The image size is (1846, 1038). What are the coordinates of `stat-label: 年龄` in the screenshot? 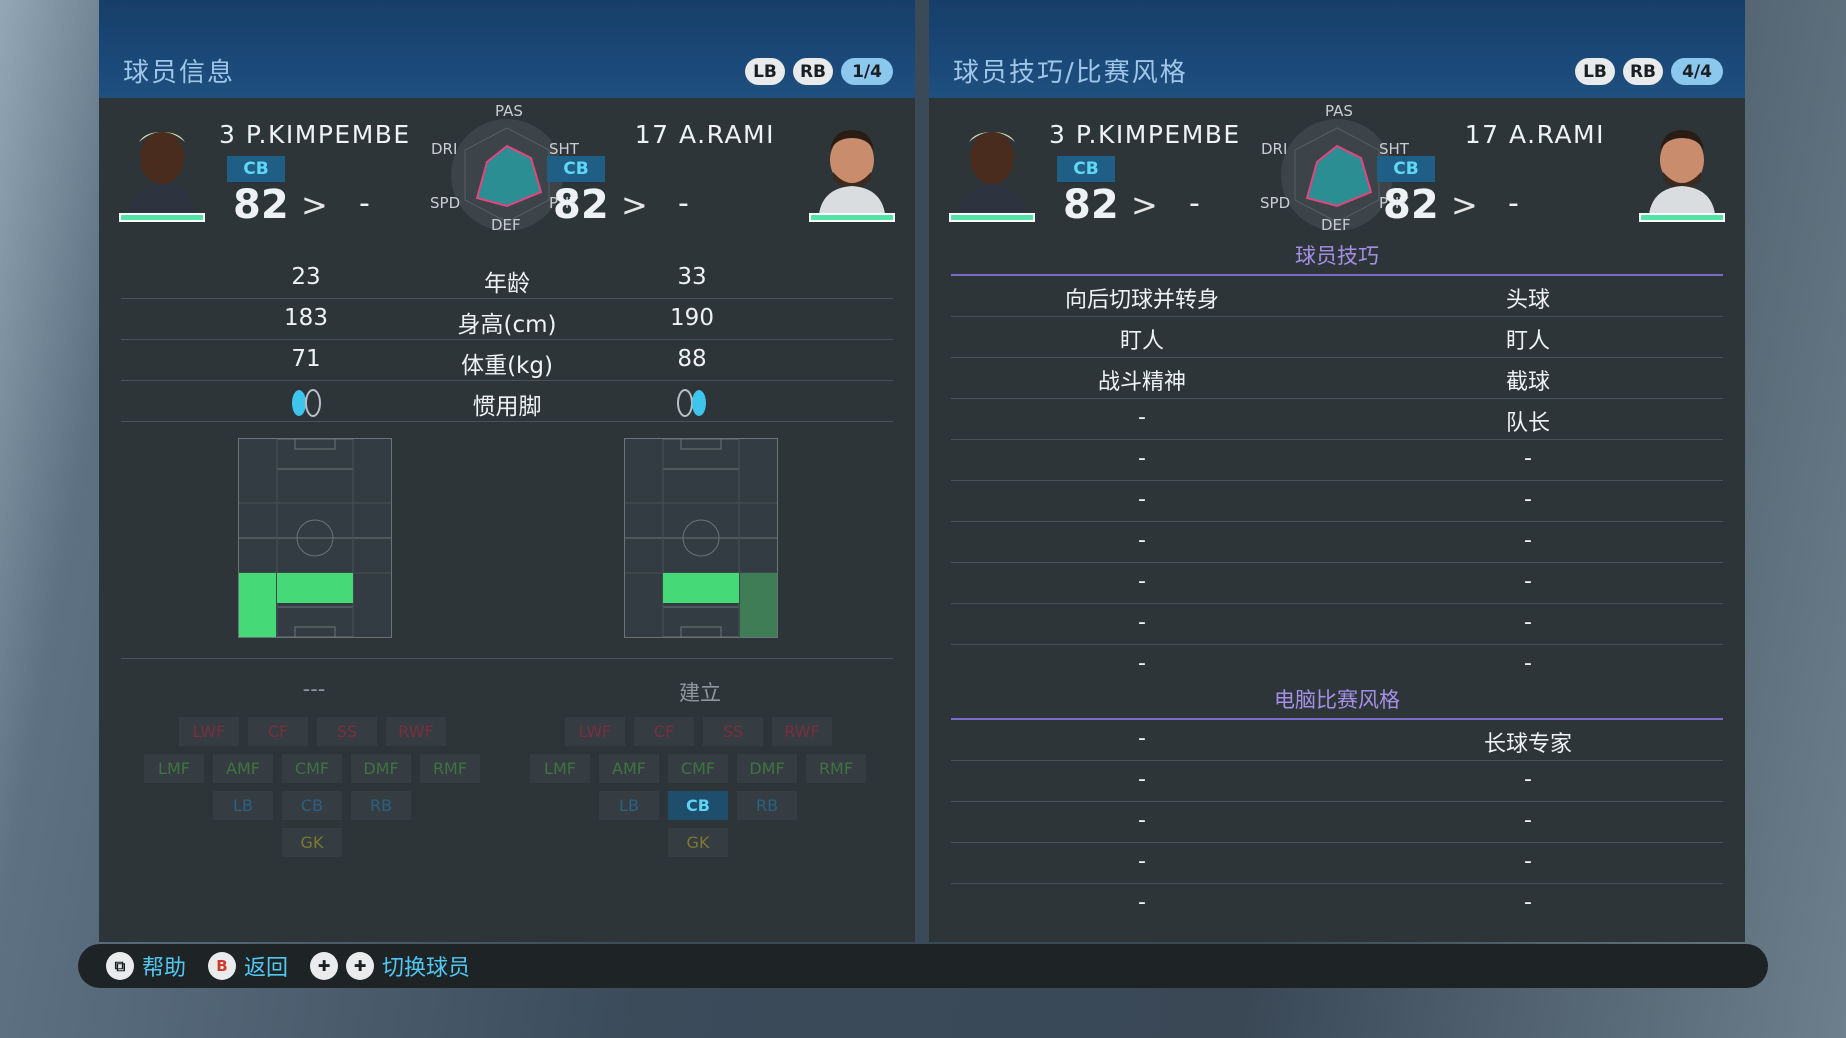 It's located at (507, 284).